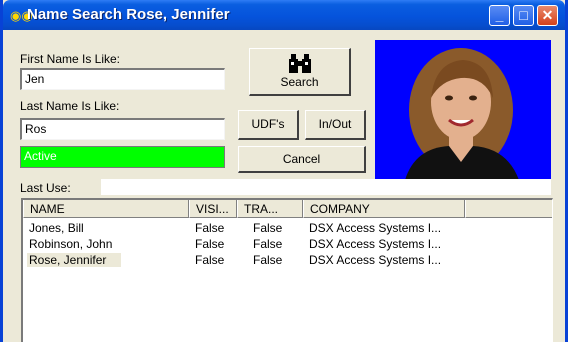  Describe the element at coordinates (326, 187) in the screenshot. I see `last-use-field` at that location.